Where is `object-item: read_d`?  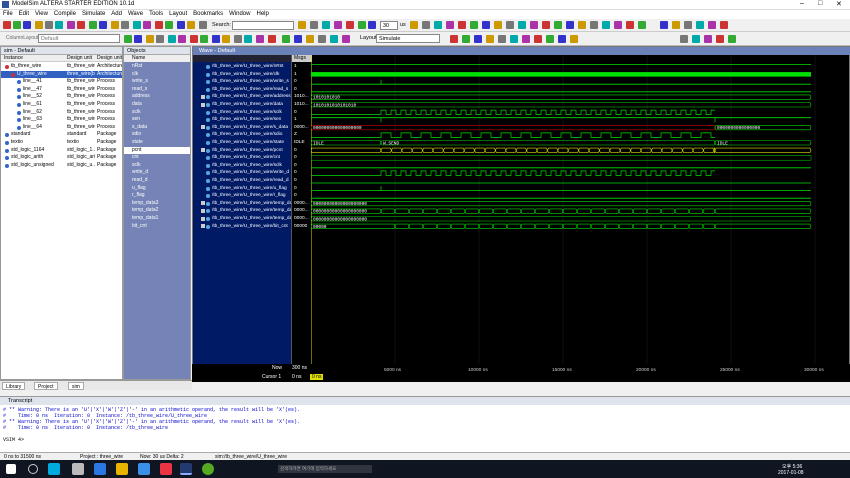 object-item: read_d is located at coordinates (157, 181).